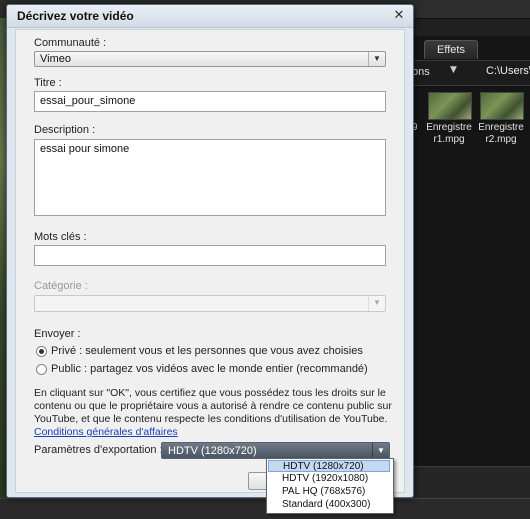 The height and width of the screenshot is (519, 530). What do you see at coordinates (210, 303) in the screenshot?
I see `category-select: ▼` at bounding box center [210, 303].